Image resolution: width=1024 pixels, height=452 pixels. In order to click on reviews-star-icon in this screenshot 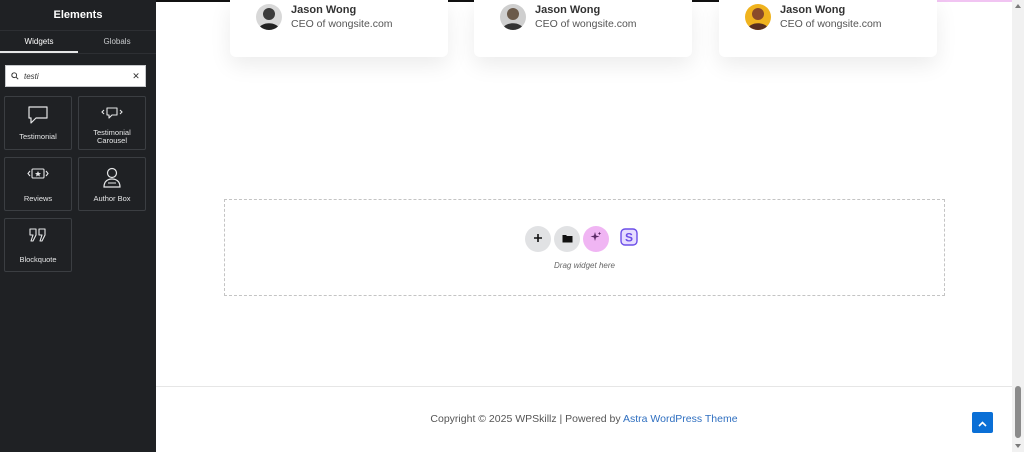, I will do `click(38, 174)`.